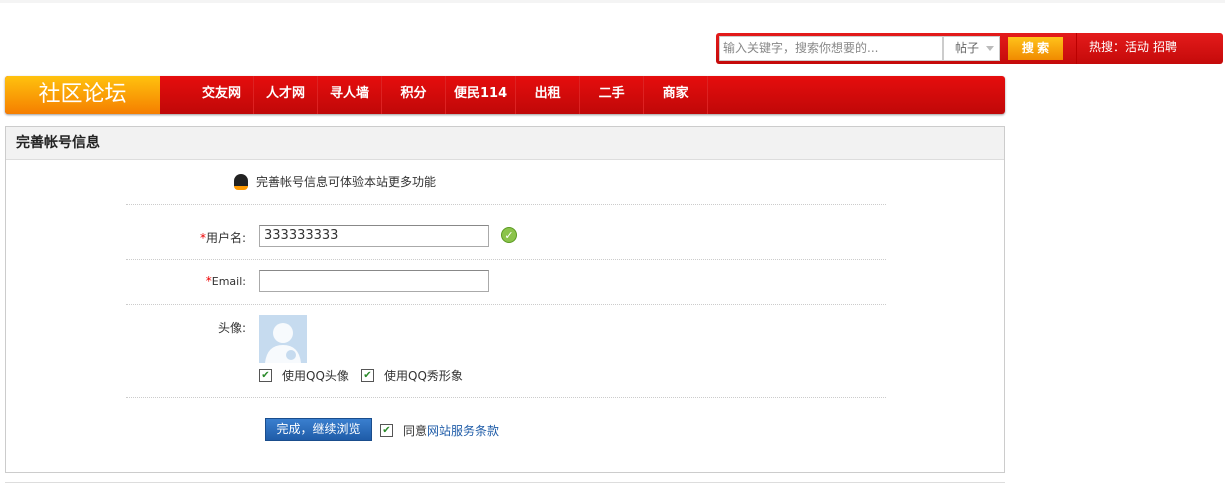  What do you see at coordinates (423, 376) in the screenshot?
I see `use-qq-show-label: 使用QQ秀形象` at bounding box center [423, 376].